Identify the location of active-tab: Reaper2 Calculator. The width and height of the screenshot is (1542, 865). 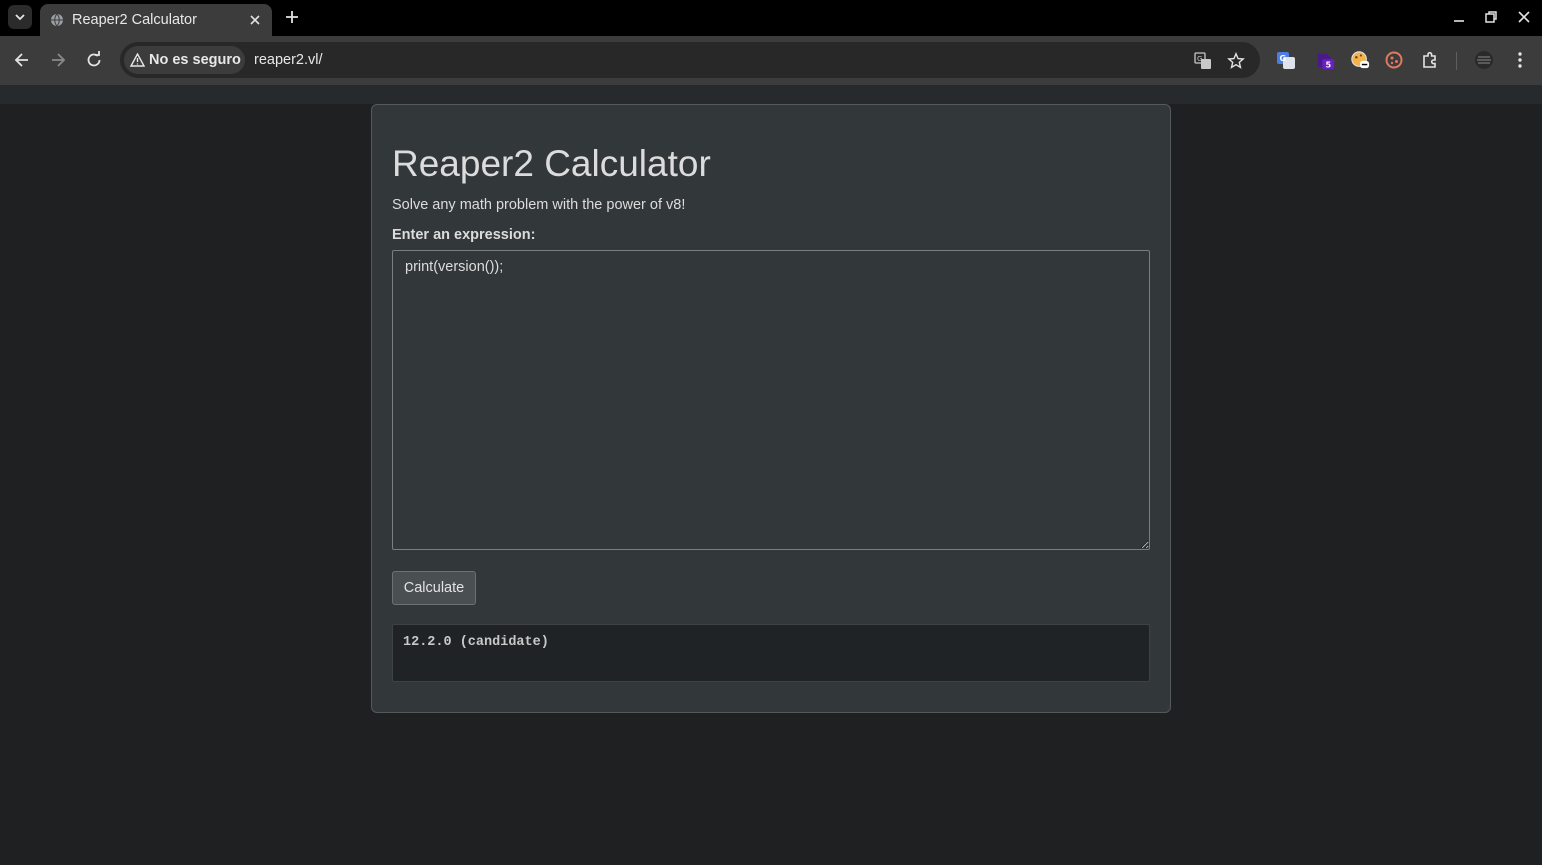
(156, 20).